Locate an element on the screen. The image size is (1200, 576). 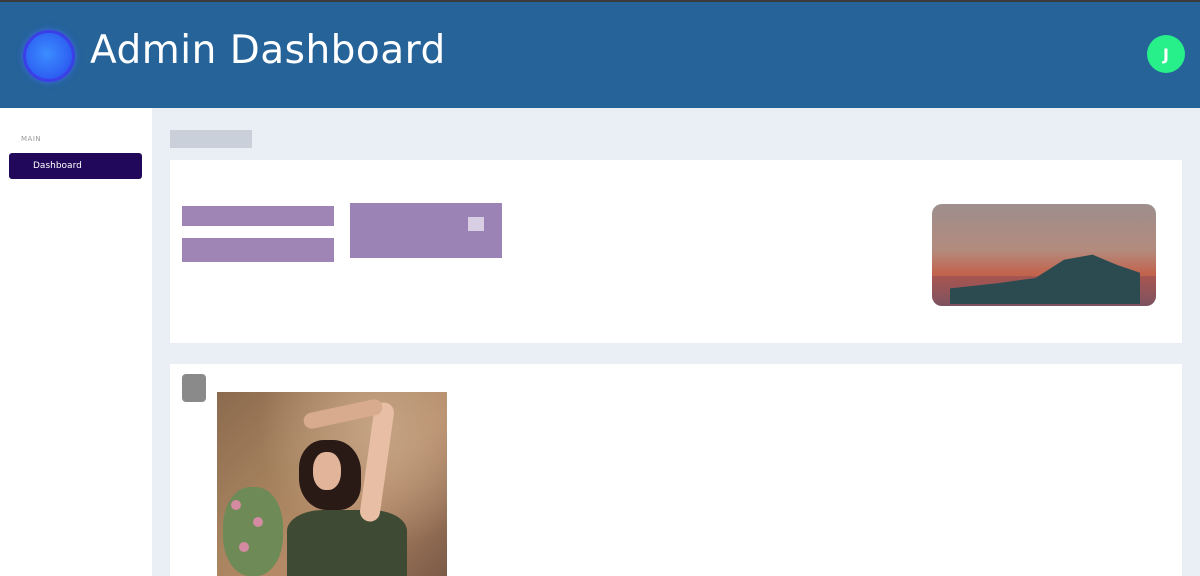
page-title is located at coordinates (211, 139).